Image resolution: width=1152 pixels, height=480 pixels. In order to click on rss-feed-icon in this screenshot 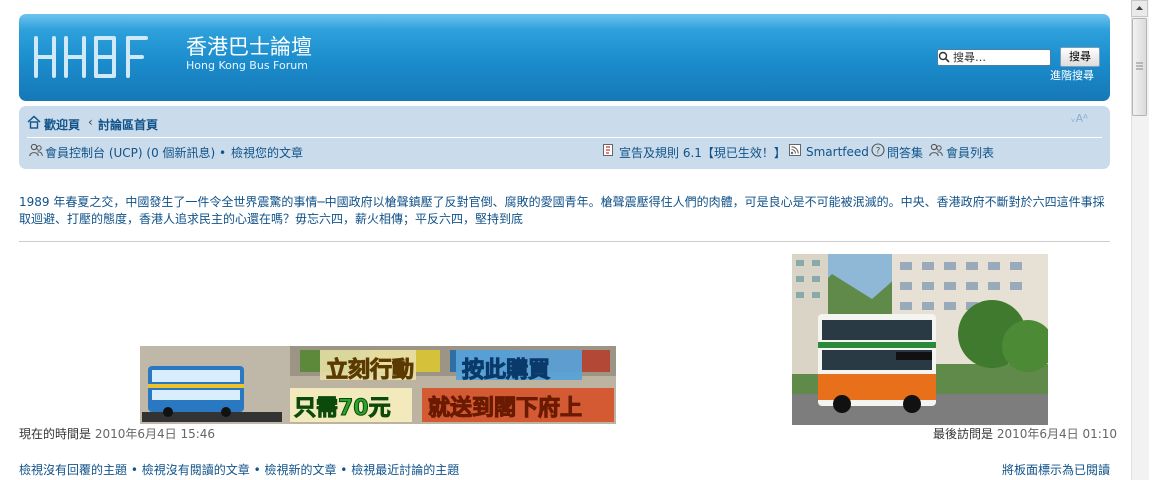, I will do `click(795, 150)`.